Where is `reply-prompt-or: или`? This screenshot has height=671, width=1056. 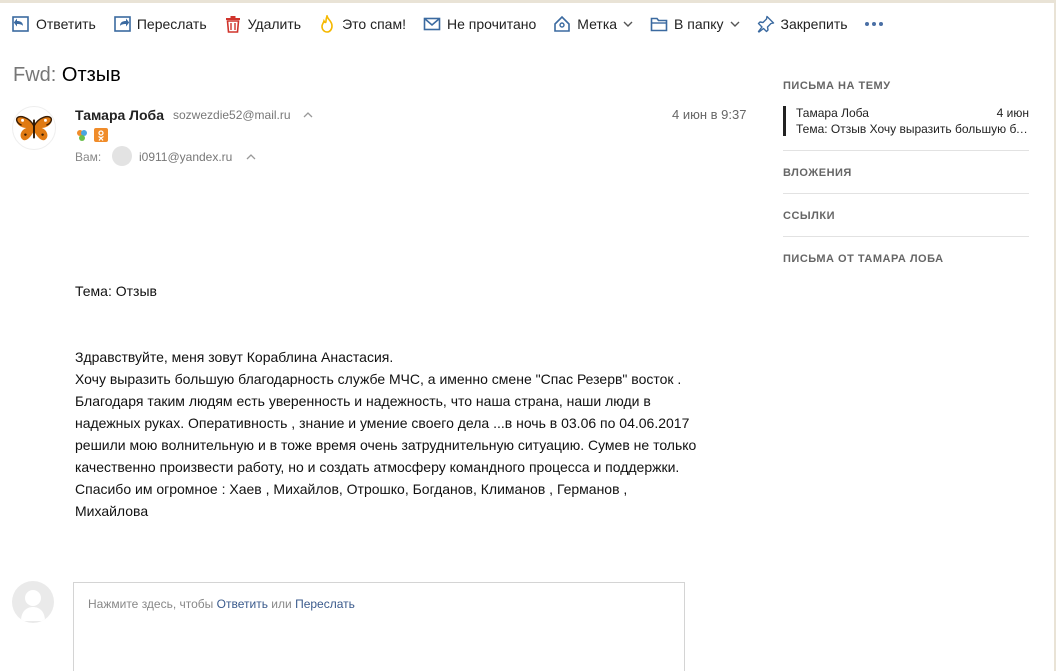 reply-prompt-or: или is located at coordinates (281, 604).